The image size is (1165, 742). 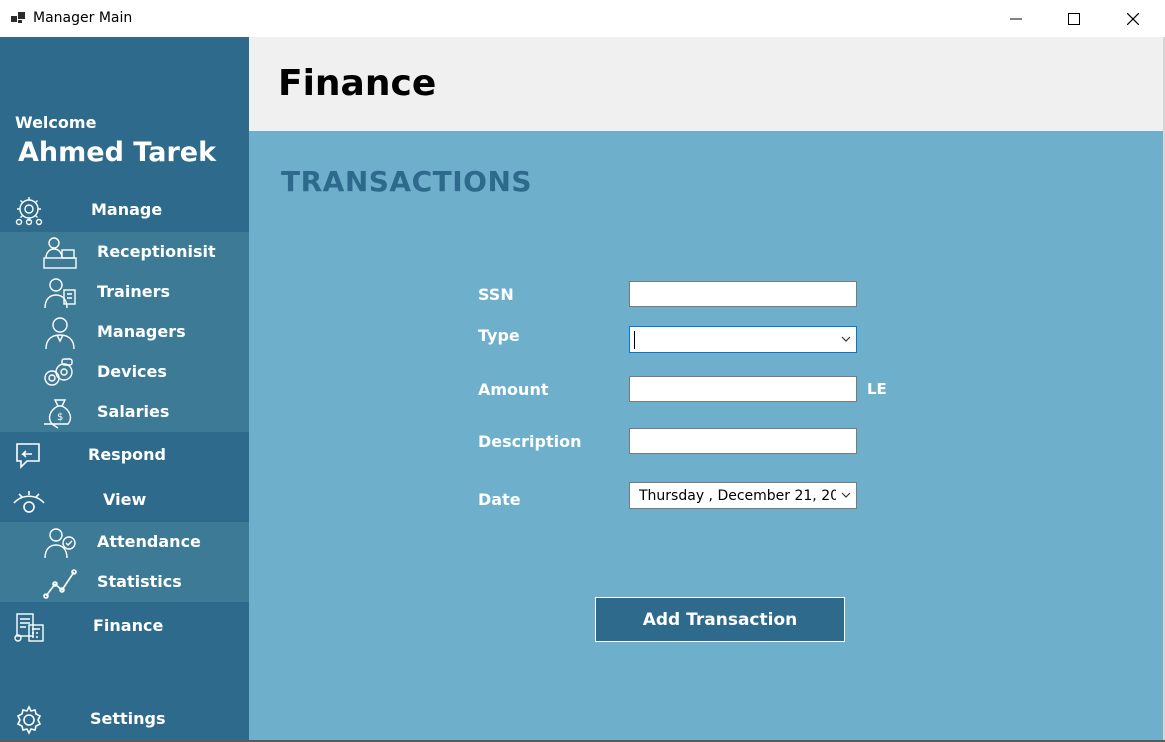 What do you see at coordinates (499, 335) in the screenshot?
I see `type-label: Type` at bounding box center [499, 335].